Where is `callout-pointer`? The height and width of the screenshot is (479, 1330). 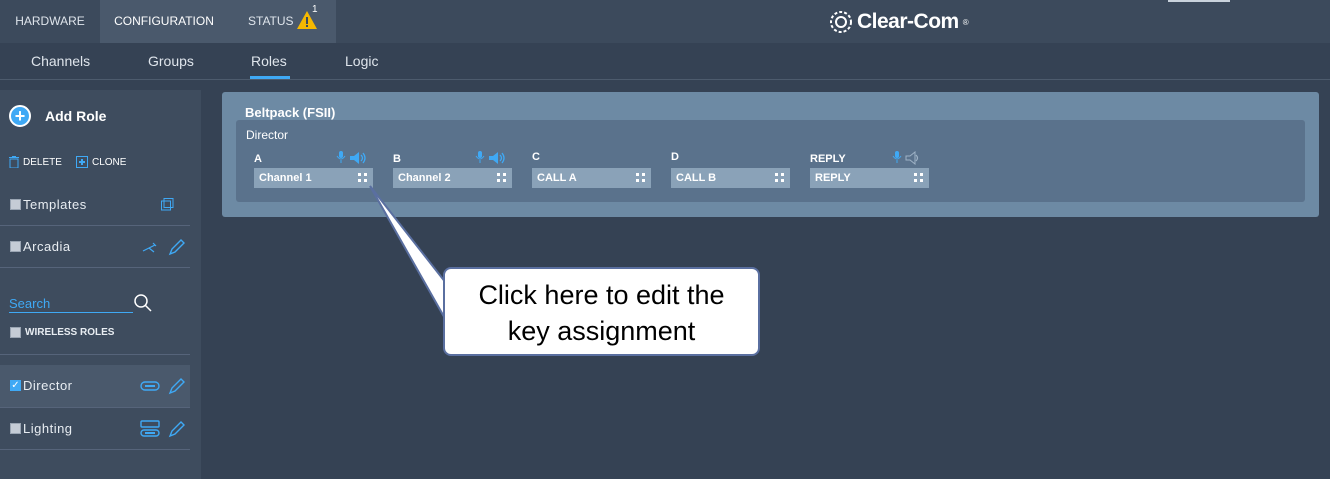 callout-pointer is located at coordinates (408, 254).